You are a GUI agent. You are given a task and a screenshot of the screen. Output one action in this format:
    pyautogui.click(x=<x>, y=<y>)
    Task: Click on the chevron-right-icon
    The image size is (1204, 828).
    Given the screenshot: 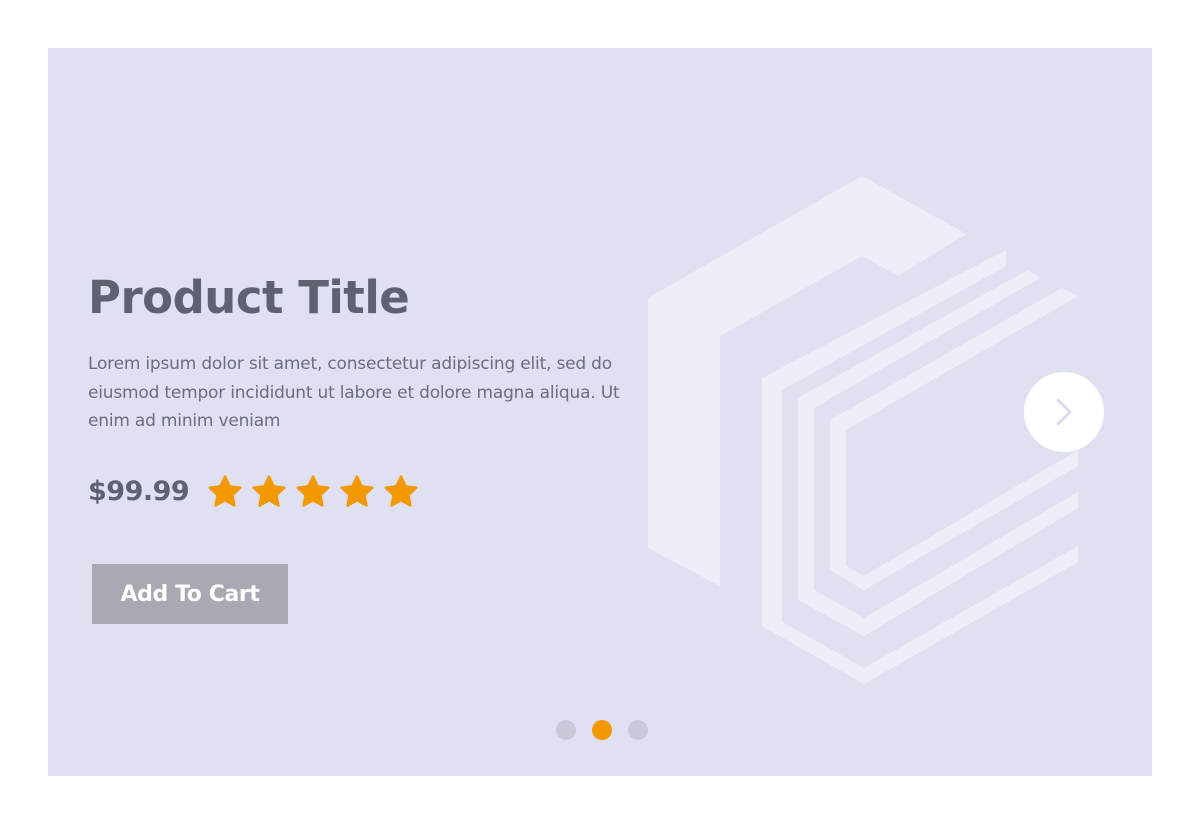 What is the action you would take?
    pyautogui.click(x=1064, y=412)
    